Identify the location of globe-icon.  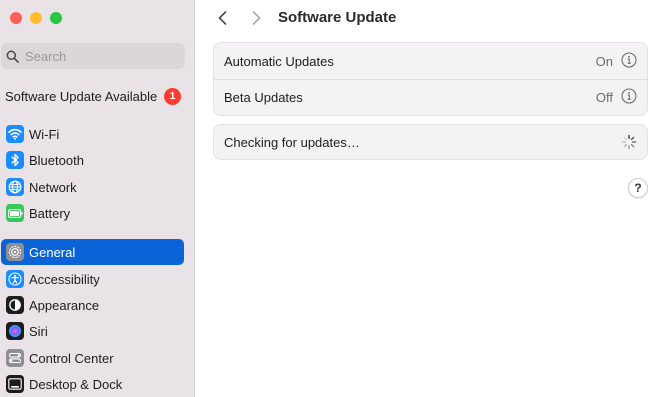
(15, 187).